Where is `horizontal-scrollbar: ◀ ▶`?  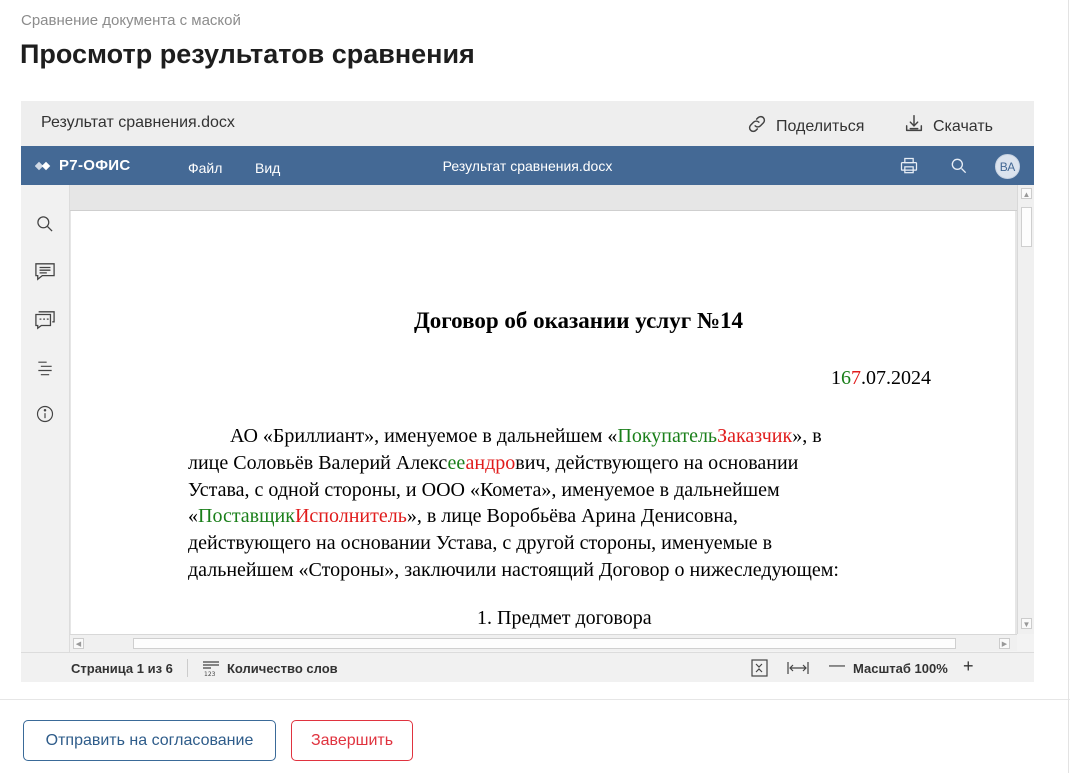 horizontal-scrollbar: ◀ ▶ is located at coordinates (543, 642).